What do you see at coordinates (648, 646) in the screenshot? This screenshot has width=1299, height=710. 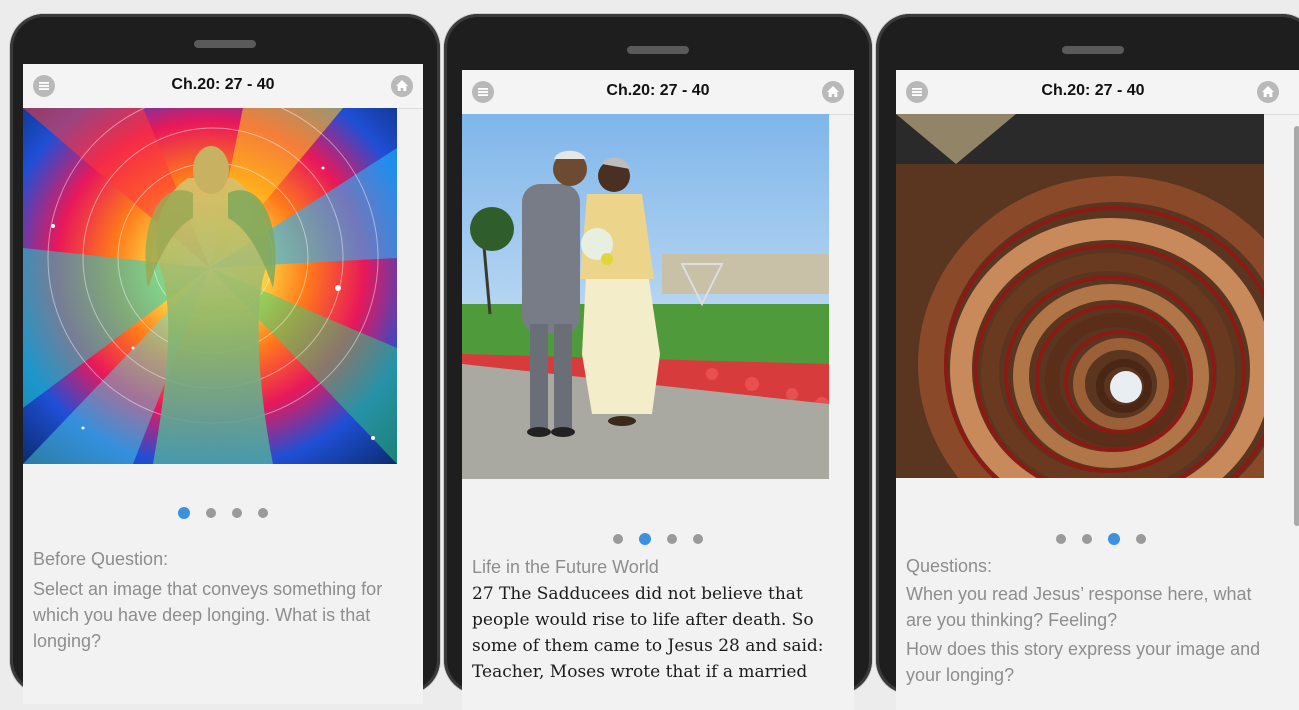 I see `scripture-line: some of them came to Jesus 28 and said:` at bounding box center [648, 646].